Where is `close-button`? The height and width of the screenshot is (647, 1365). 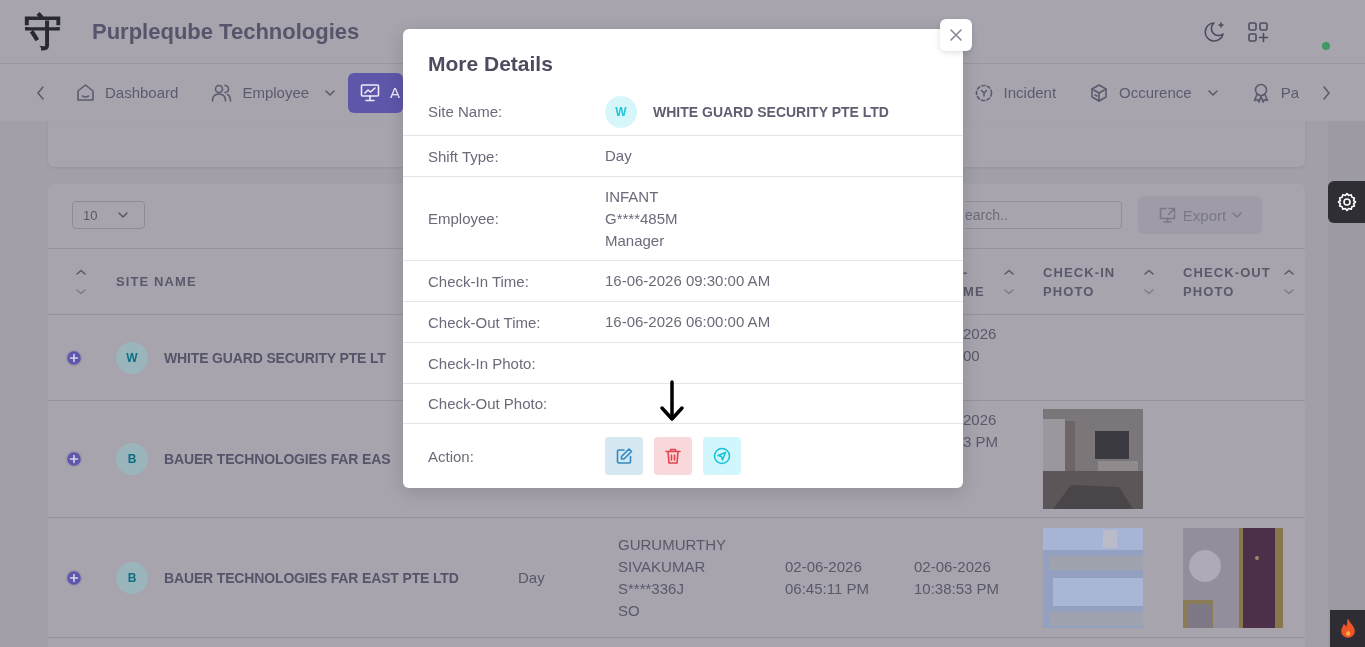 close-button is located at coordinates (956, 35).